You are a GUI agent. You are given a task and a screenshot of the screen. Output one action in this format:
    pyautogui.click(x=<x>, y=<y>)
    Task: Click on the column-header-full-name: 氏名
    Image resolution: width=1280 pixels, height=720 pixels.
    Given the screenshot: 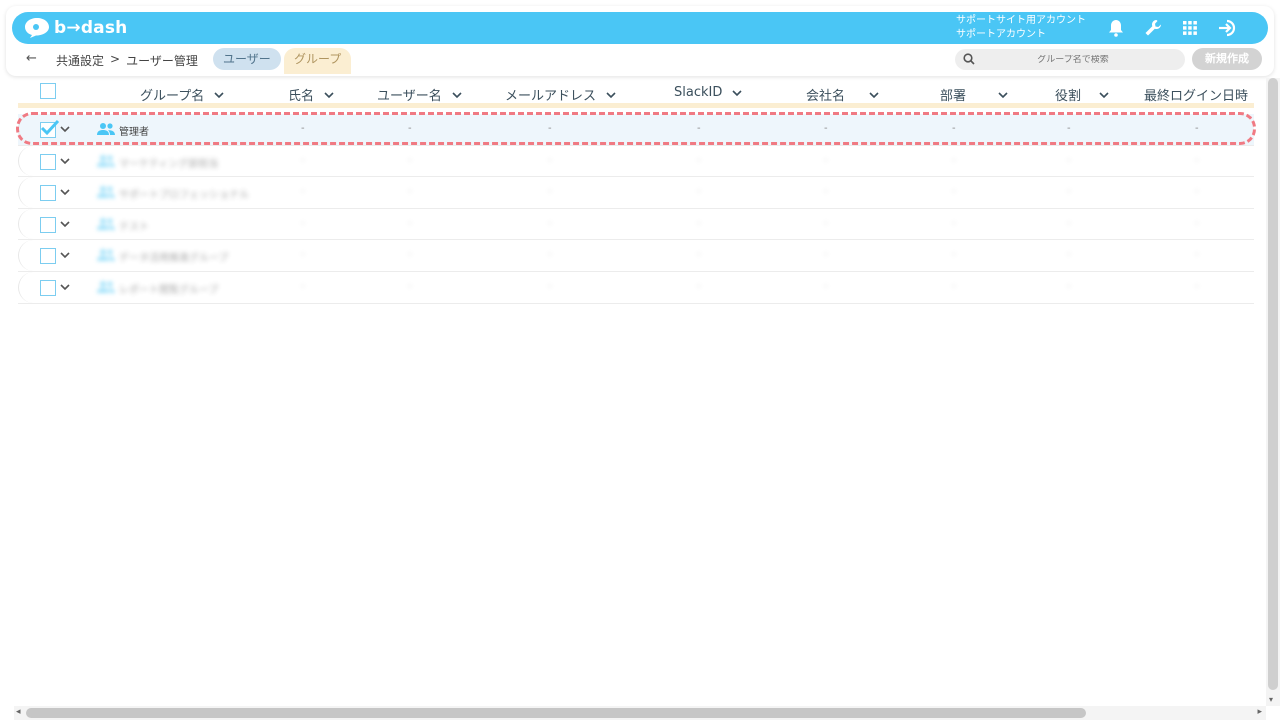 What is the action you would take?
    pyautogui.click(x=311, y=94)
    